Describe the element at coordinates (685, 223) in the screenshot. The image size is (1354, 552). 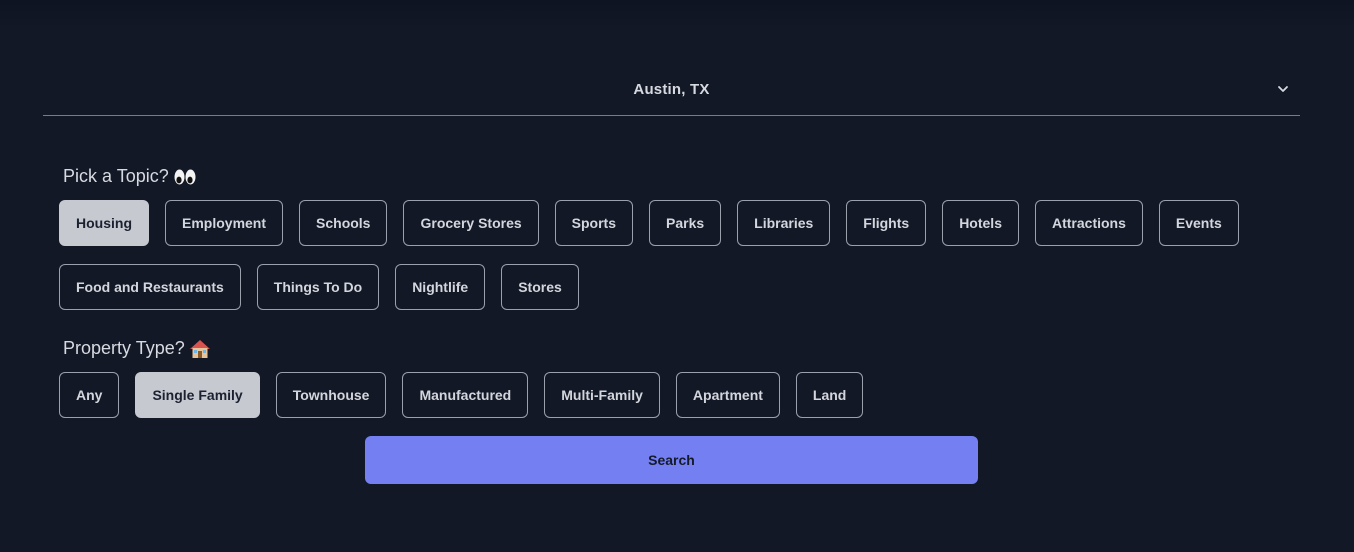
I see `topic-chip-parks: Parks` at that location.